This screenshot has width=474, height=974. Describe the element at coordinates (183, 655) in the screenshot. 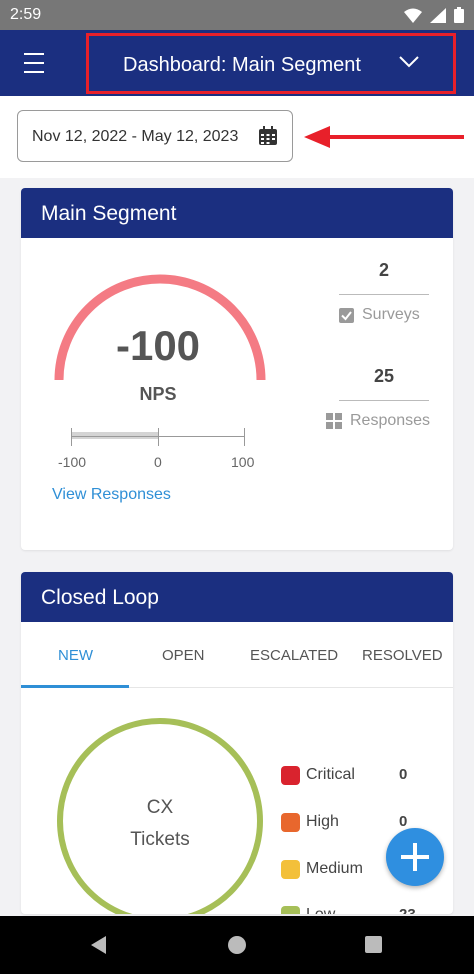

I see `tab-open: OPEN` at that location.